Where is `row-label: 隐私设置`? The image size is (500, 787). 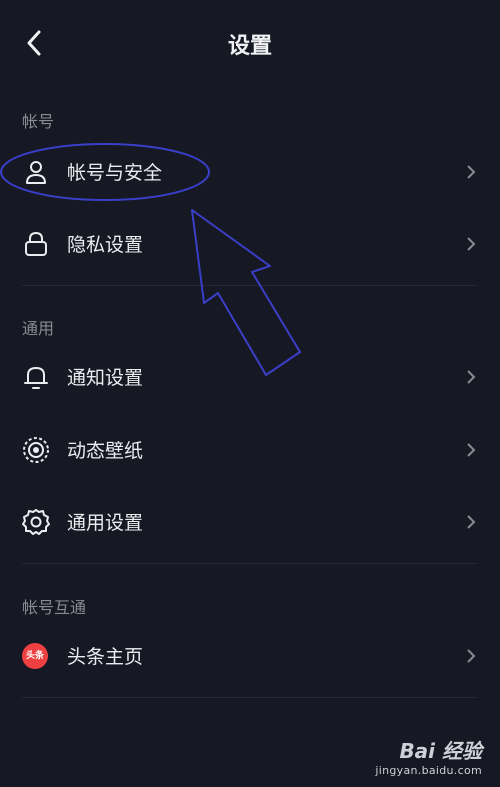 row-label: 隐私设置 is located at coordinates (105, 245).